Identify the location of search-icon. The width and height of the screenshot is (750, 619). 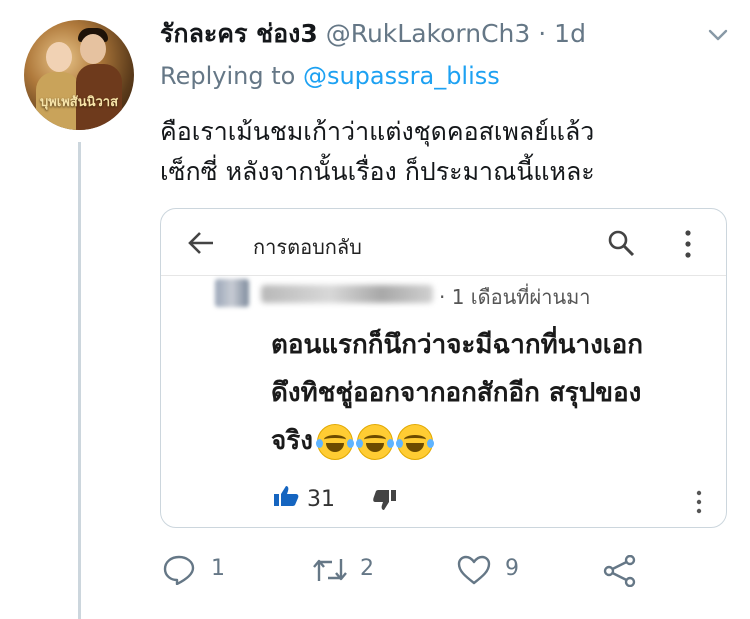
(621, 243).